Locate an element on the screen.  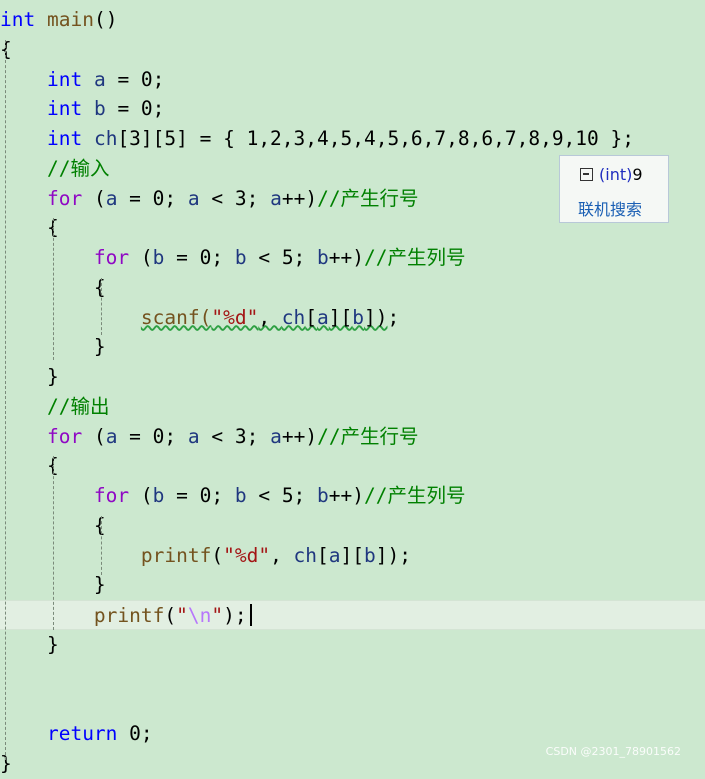
code-token: scanf( is located at coordinates (176, 317).